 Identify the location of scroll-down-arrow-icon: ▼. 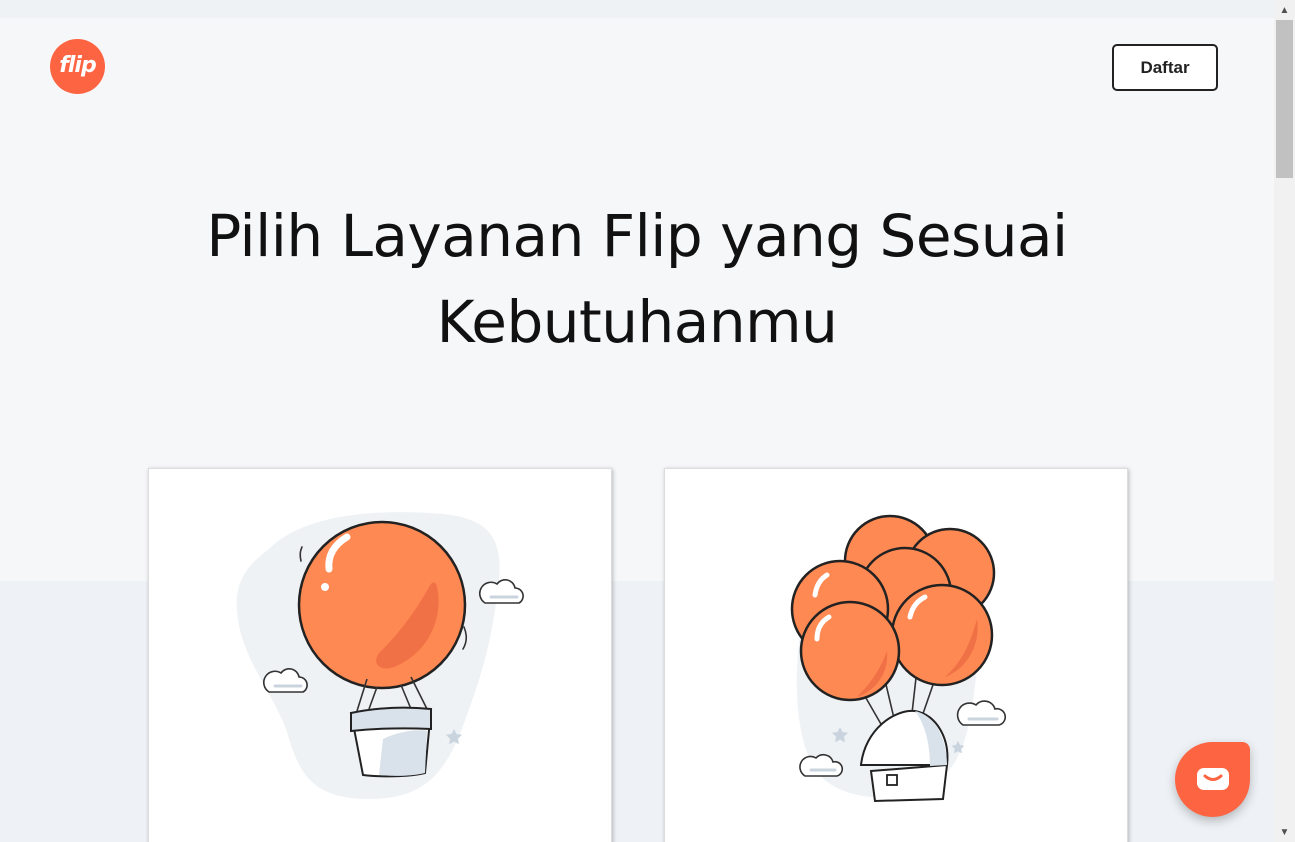
(1284, 832).